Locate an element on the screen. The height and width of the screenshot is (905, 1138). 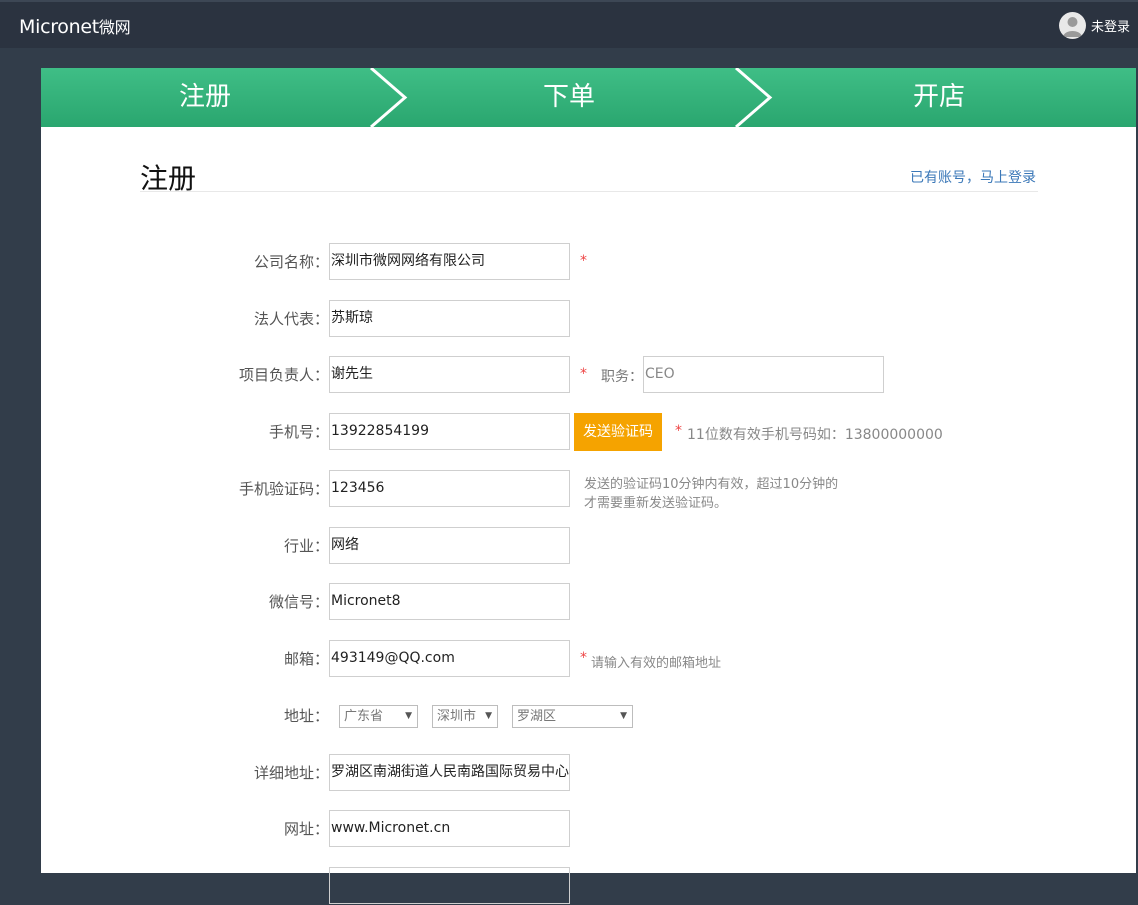
legal-input: 苏斯琼 is located at coordinates (449, 318).